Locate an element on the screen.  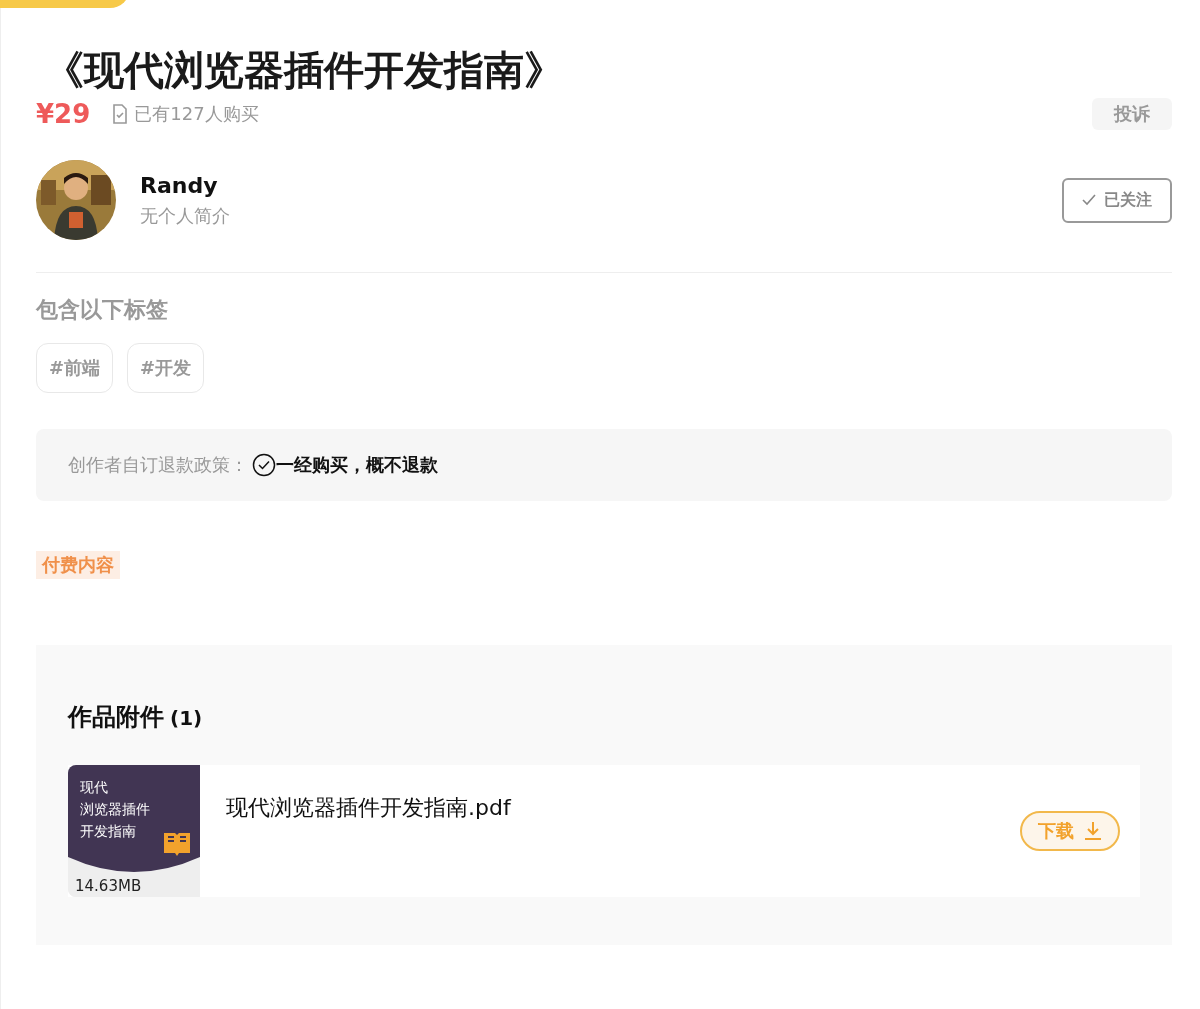
attachment-count: (1) is located at coordinates (186, 718).